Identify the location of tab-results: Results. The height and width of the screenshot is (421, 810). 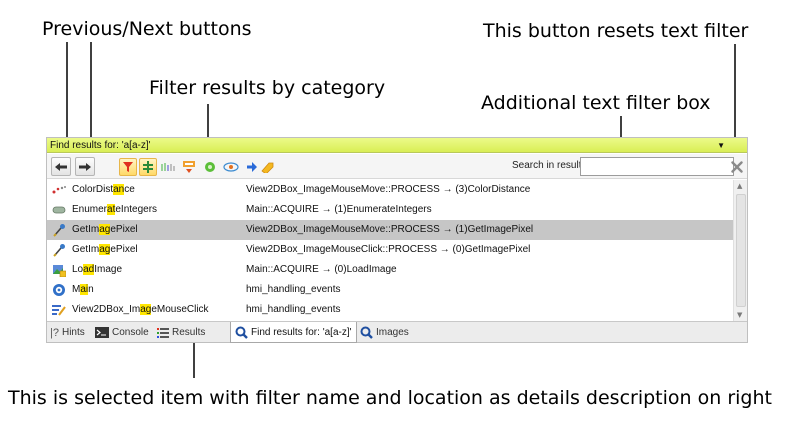
(181, 332).